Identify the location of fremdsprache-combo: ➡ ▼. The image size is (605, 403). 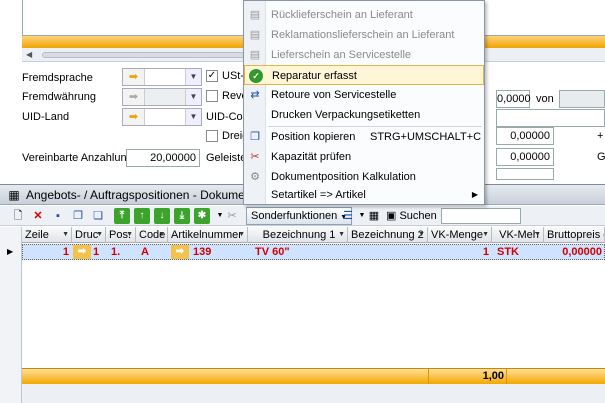
(162, 77).